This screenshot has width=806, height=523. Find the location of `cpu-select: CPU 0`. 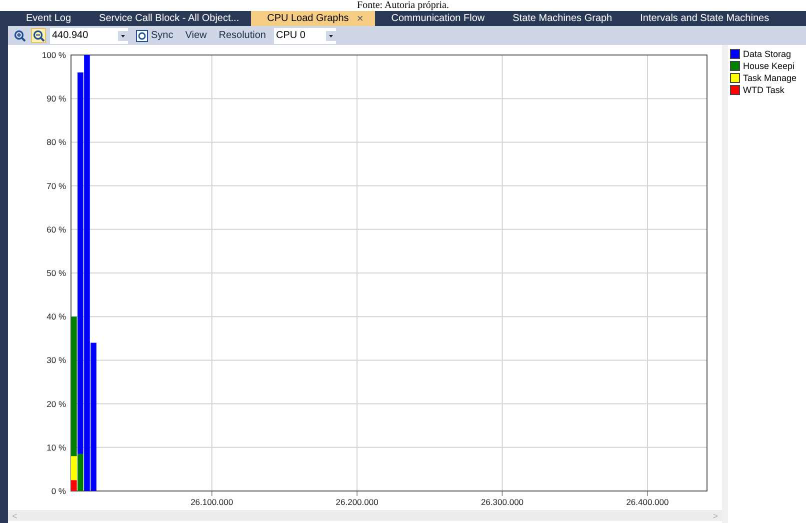

cpu-select: CPU 0 is located at coordinates (305, 36).